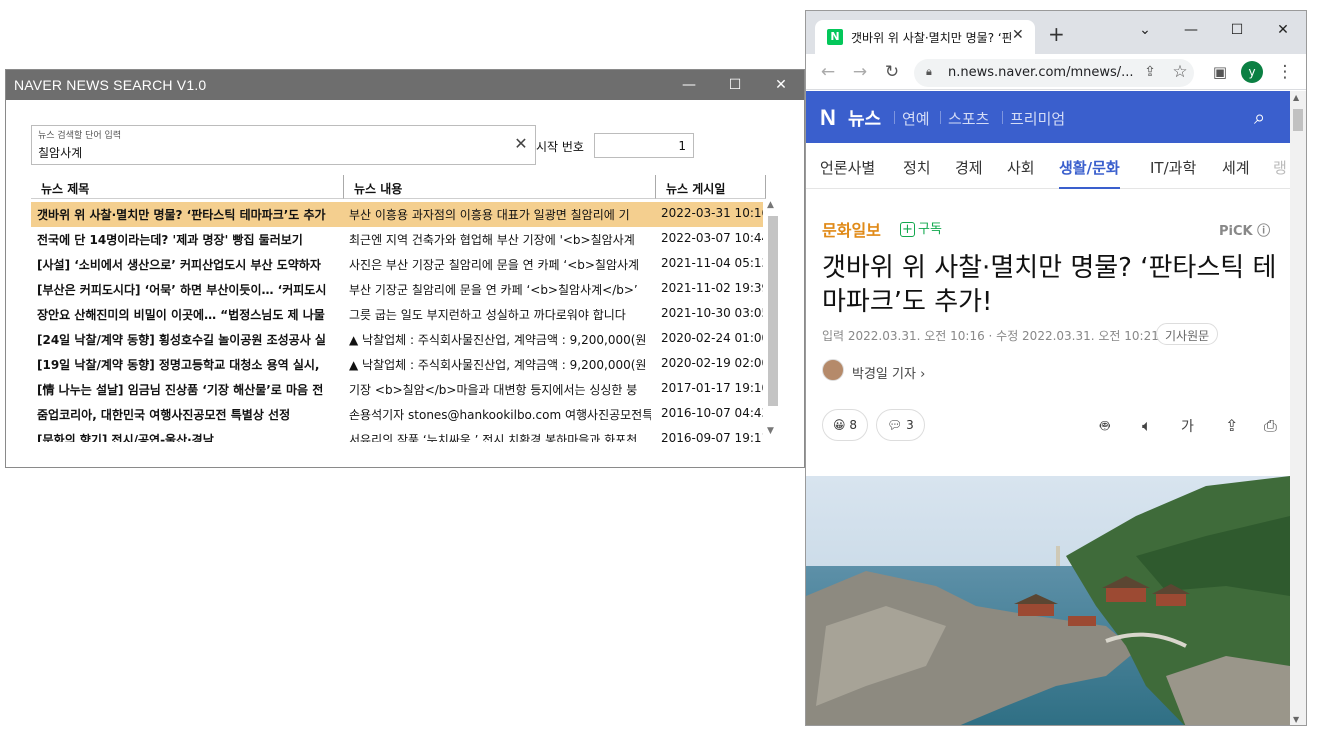 This screenshot has width=1325, height=747. I want to click on cell-date: 2022-03-31 10:16, so click(712, 213).